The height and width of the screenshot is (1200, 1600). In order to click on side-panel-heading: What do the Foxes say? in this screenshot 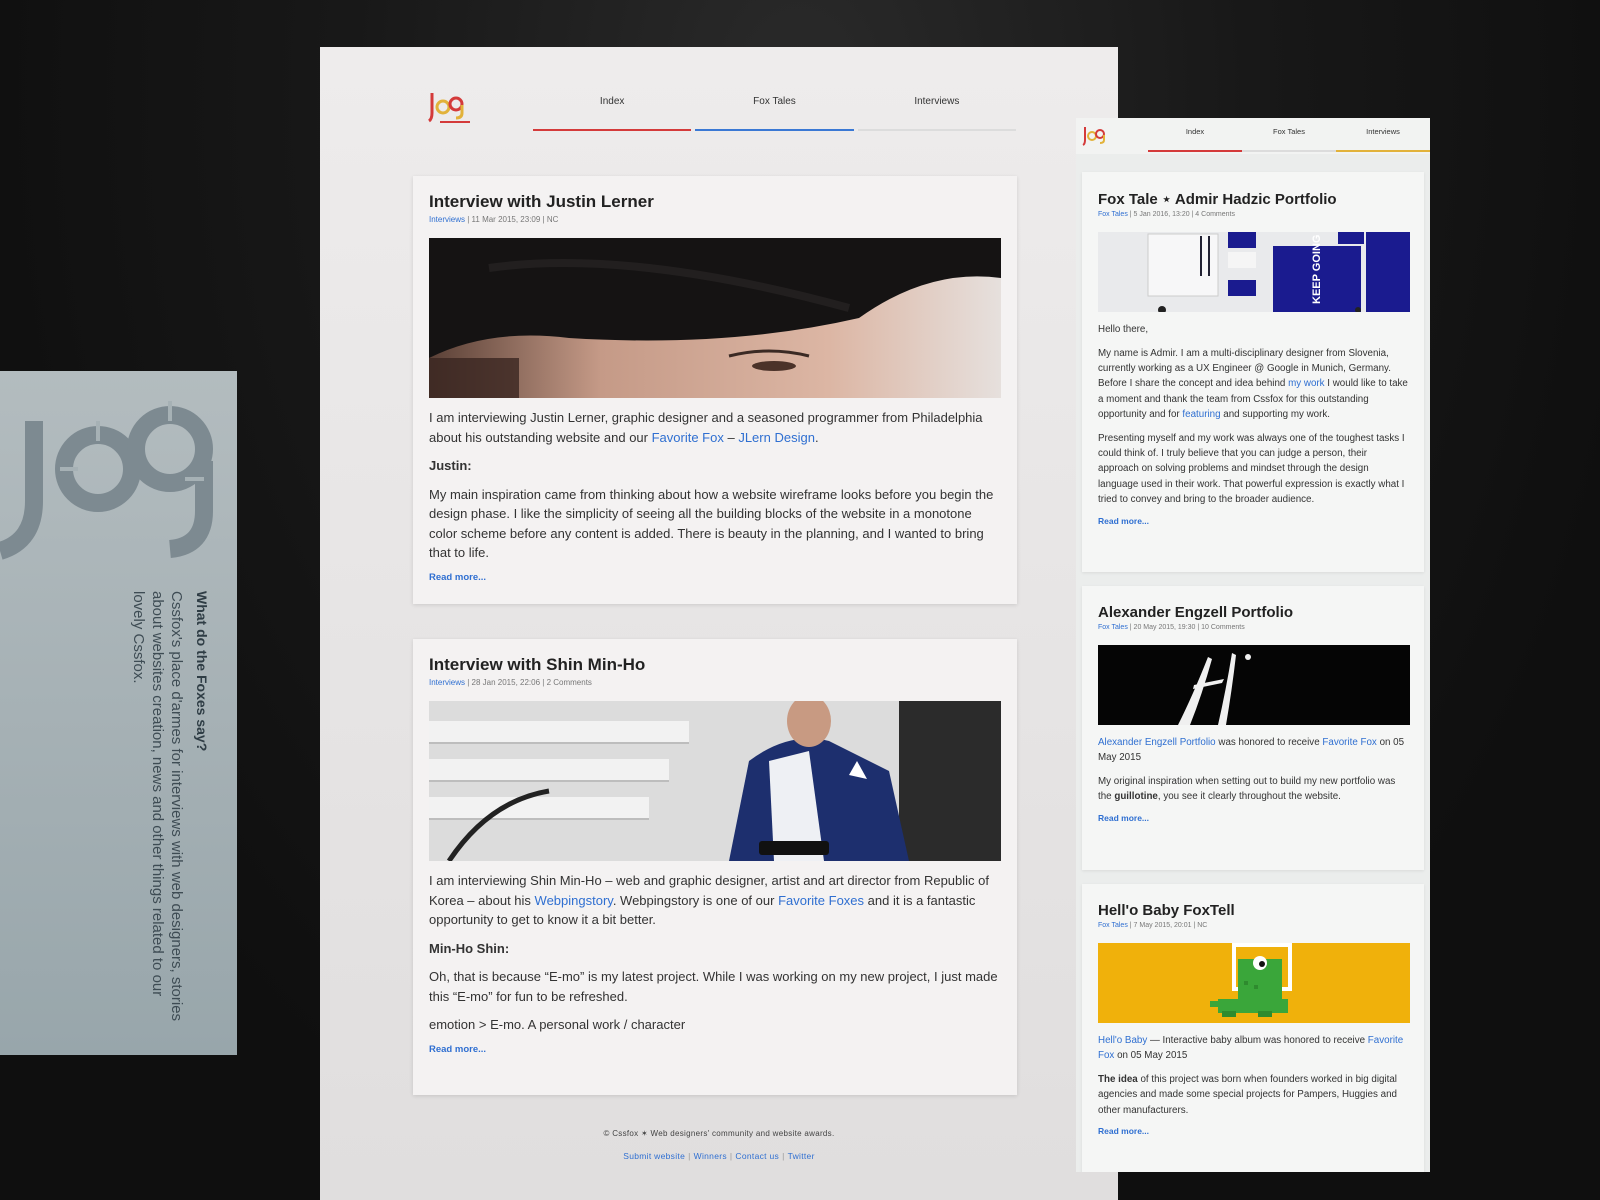, I will do `click(202, 671)`.